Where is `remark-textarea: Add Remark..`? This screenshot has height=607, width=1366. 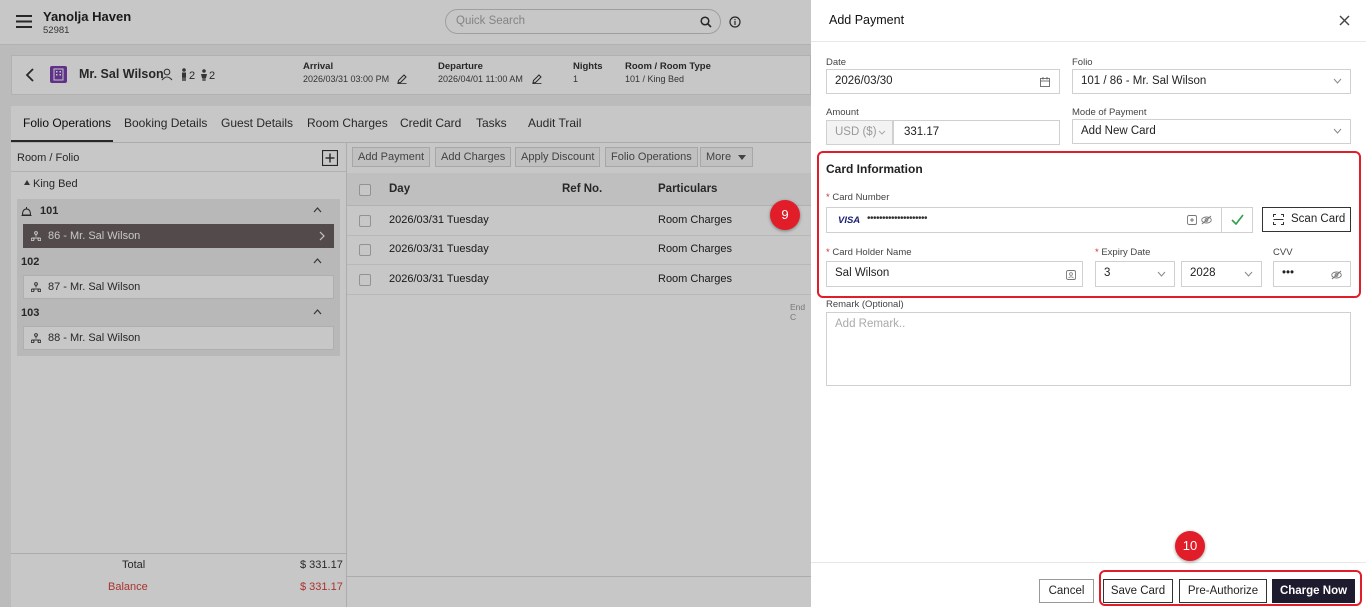 remark-textarea: Add Remark.. is located at coordinates (1088, 349).